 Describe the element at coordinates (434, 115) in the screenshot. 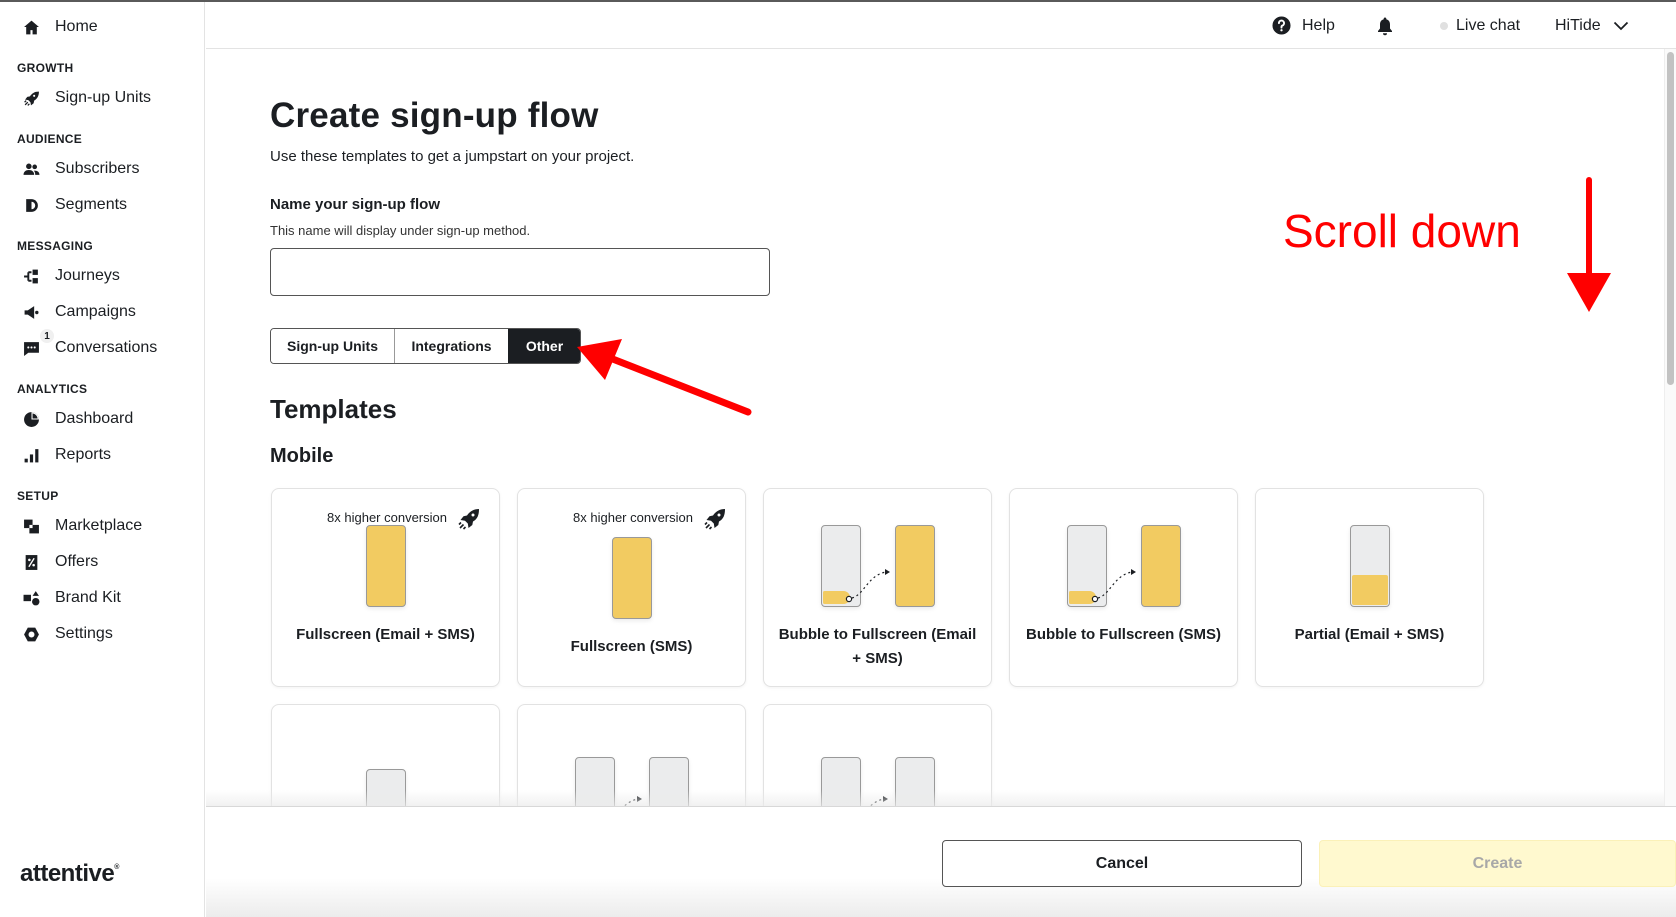

I see `page-title: Create sign-up flow` at that location.